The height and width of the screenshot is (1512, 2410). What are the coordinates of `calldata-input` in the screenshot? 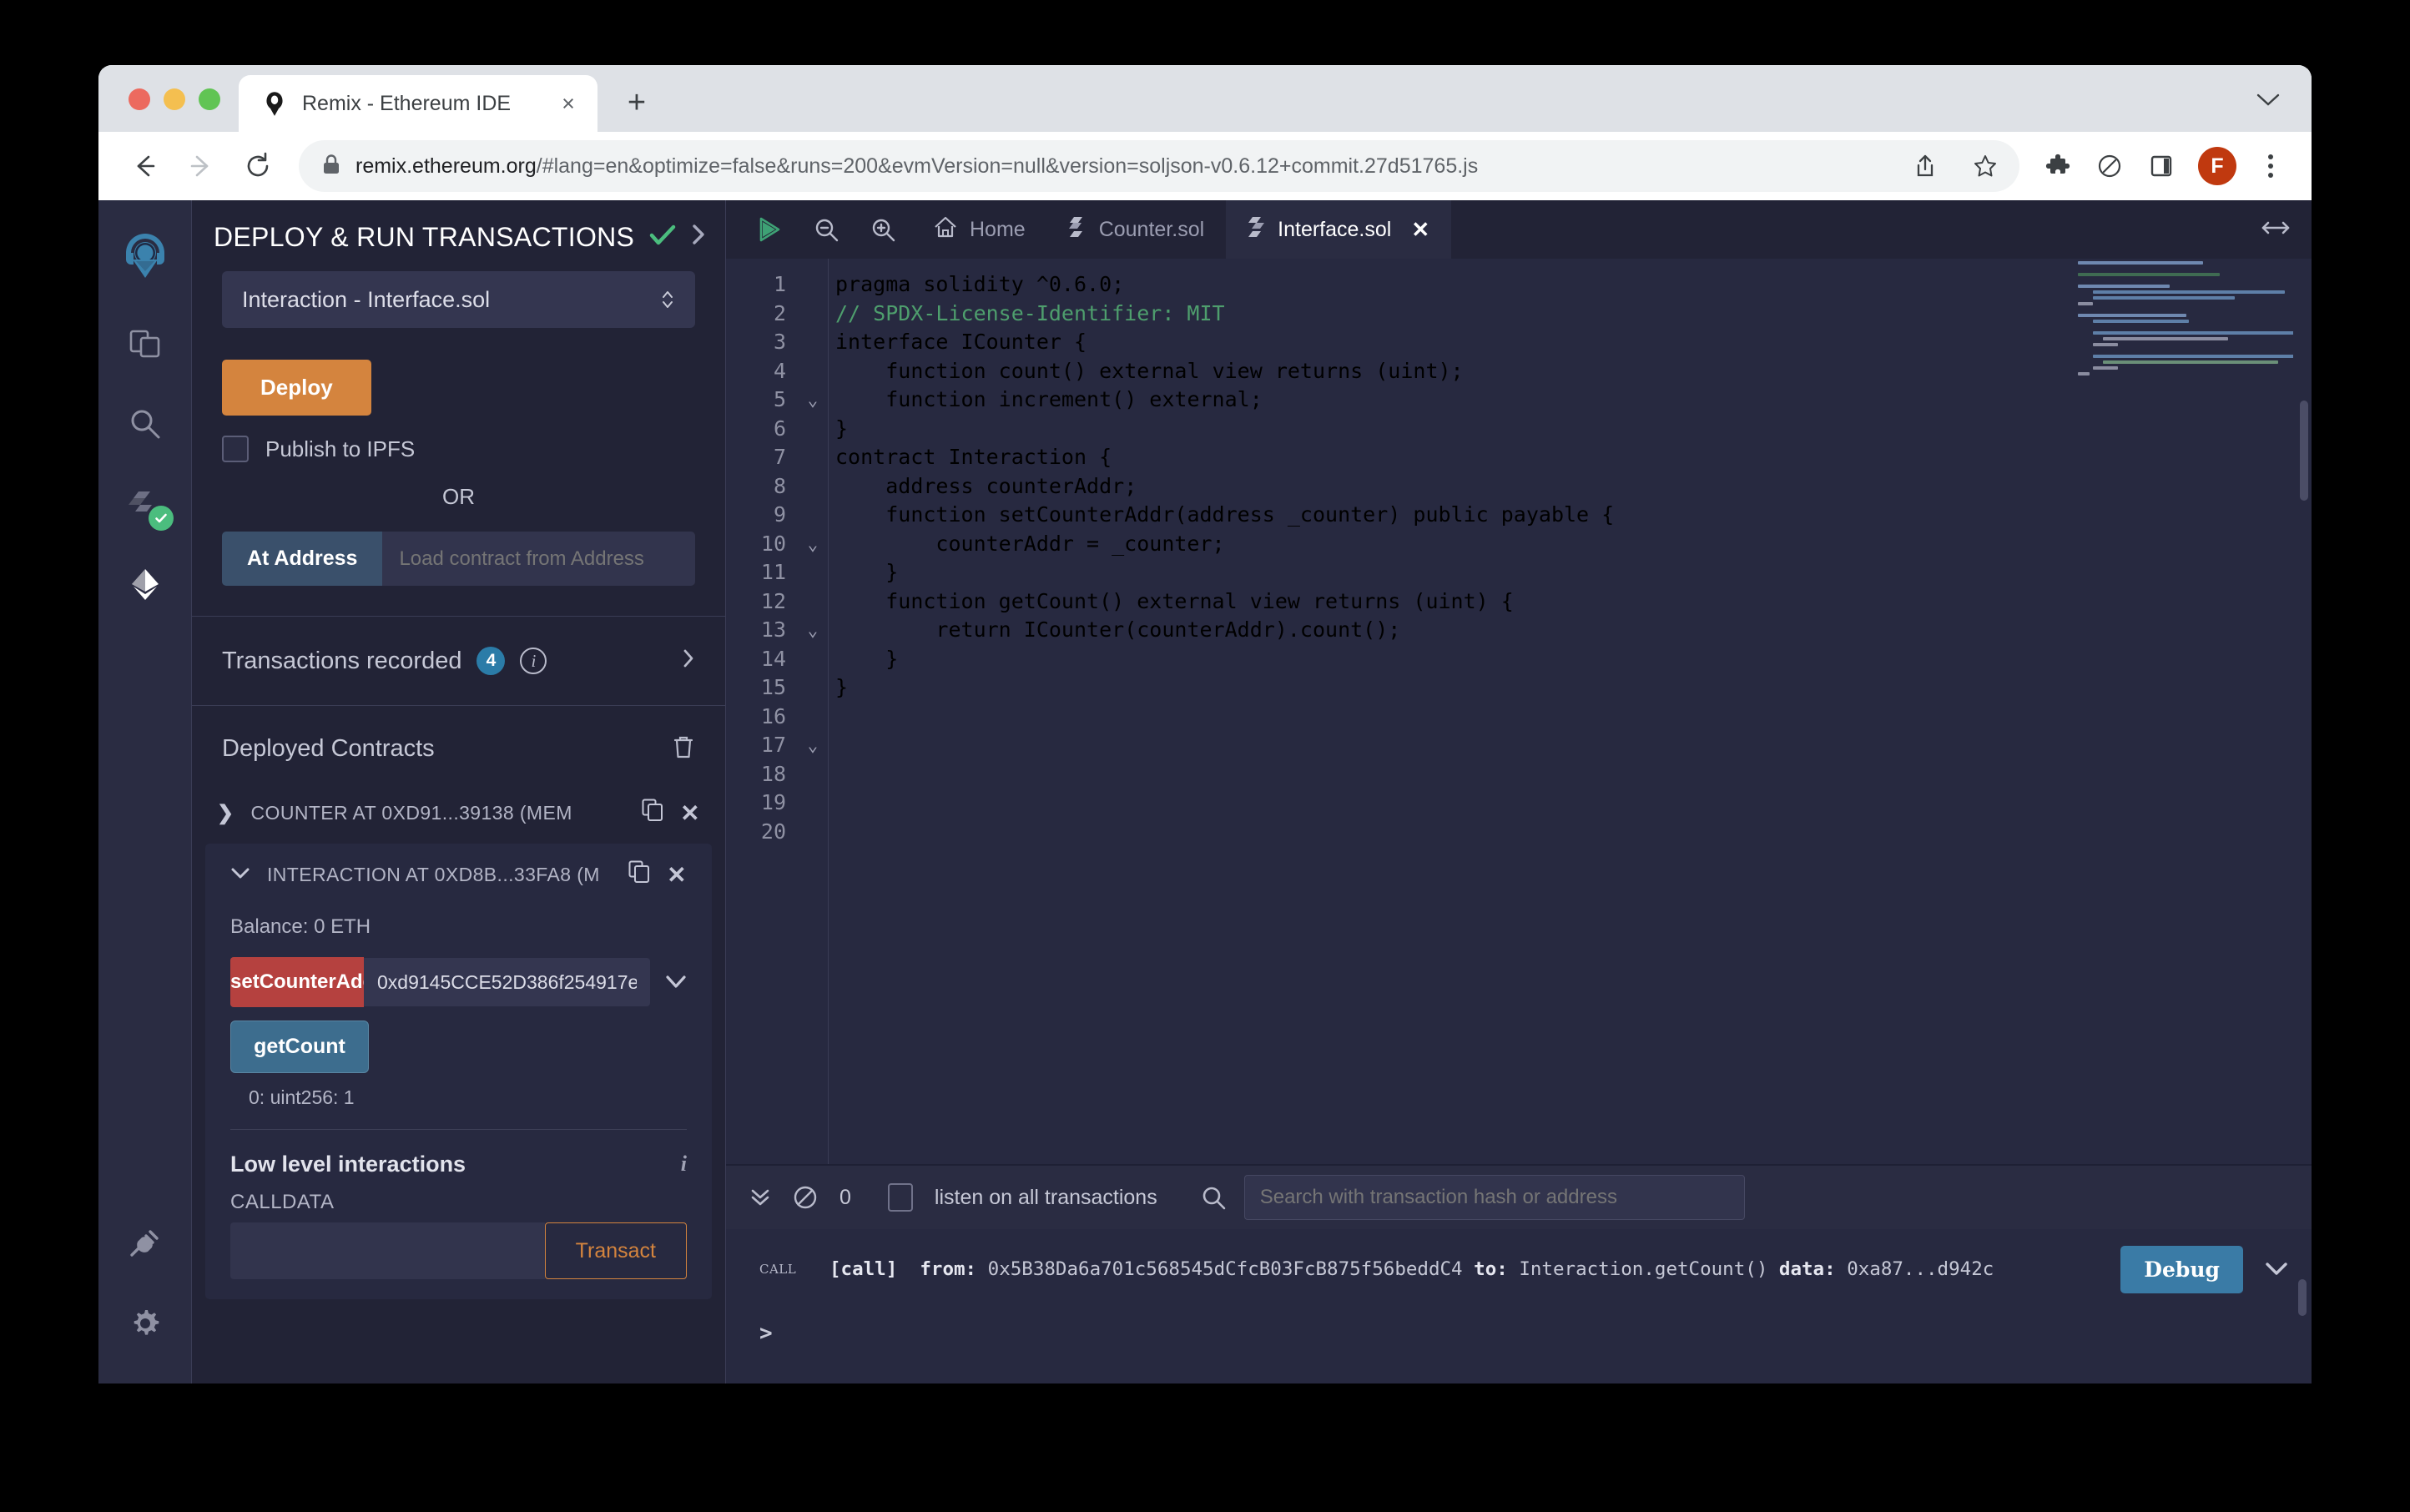 It's located at (387, 1250).